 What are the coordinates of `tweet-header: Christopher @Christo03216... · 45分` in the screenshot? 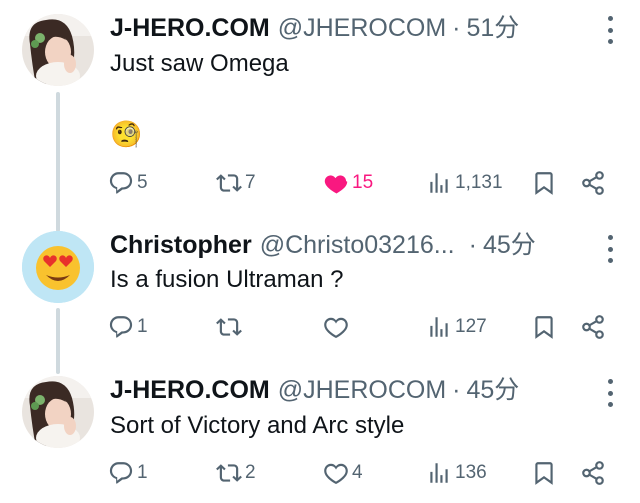 It's located at (350, 245).